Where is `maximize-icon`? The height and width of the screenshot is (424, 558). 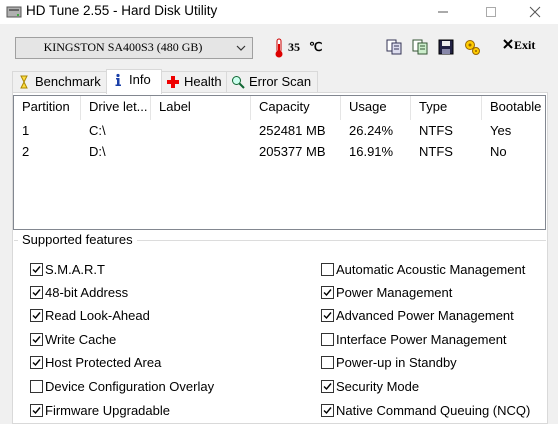
maximize-icon is located at coordinates (491, 12).